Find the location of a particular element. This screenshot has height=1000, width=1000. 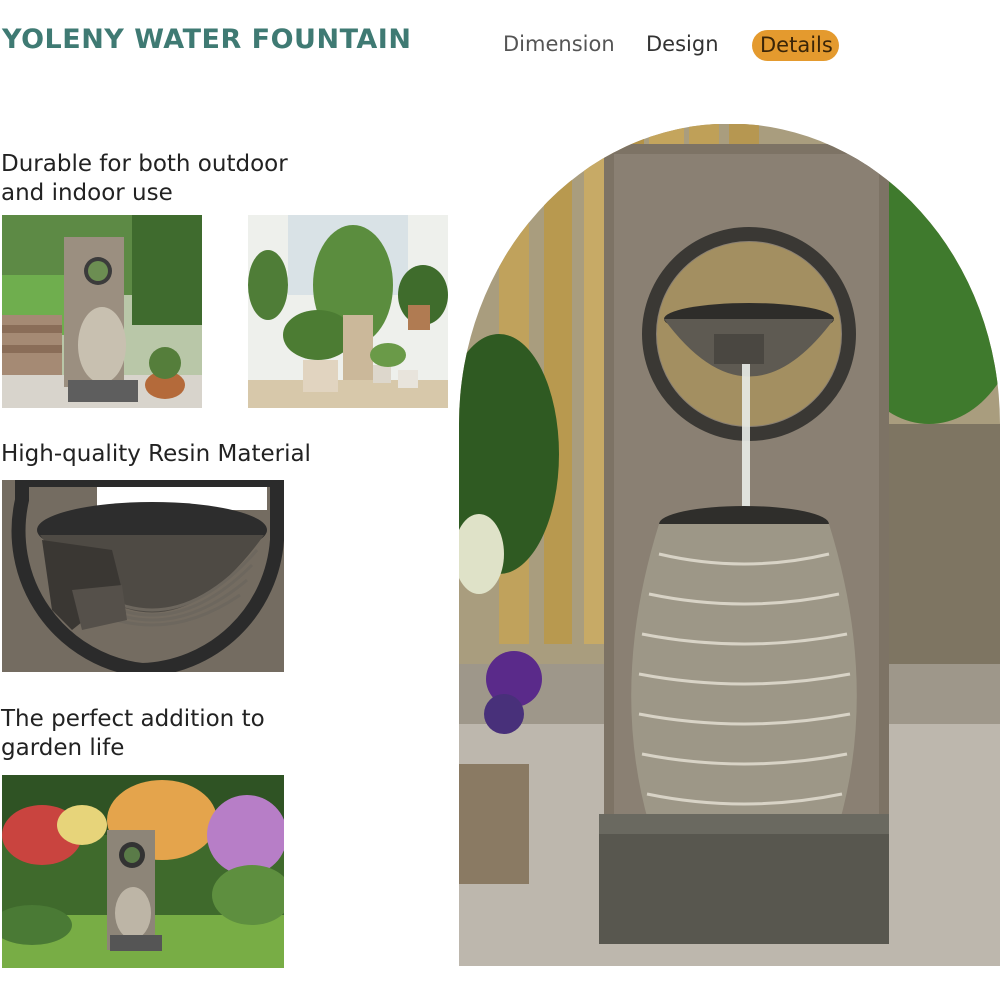

garden-fountain-photo is located at coordinates (143, 871).